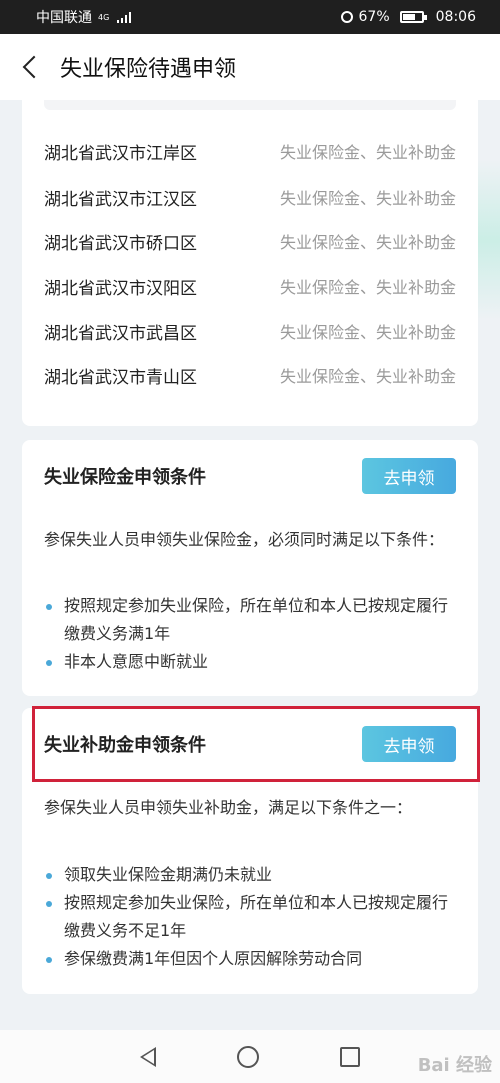  I want to click on highlight-annotation-box, so click(256, 744).